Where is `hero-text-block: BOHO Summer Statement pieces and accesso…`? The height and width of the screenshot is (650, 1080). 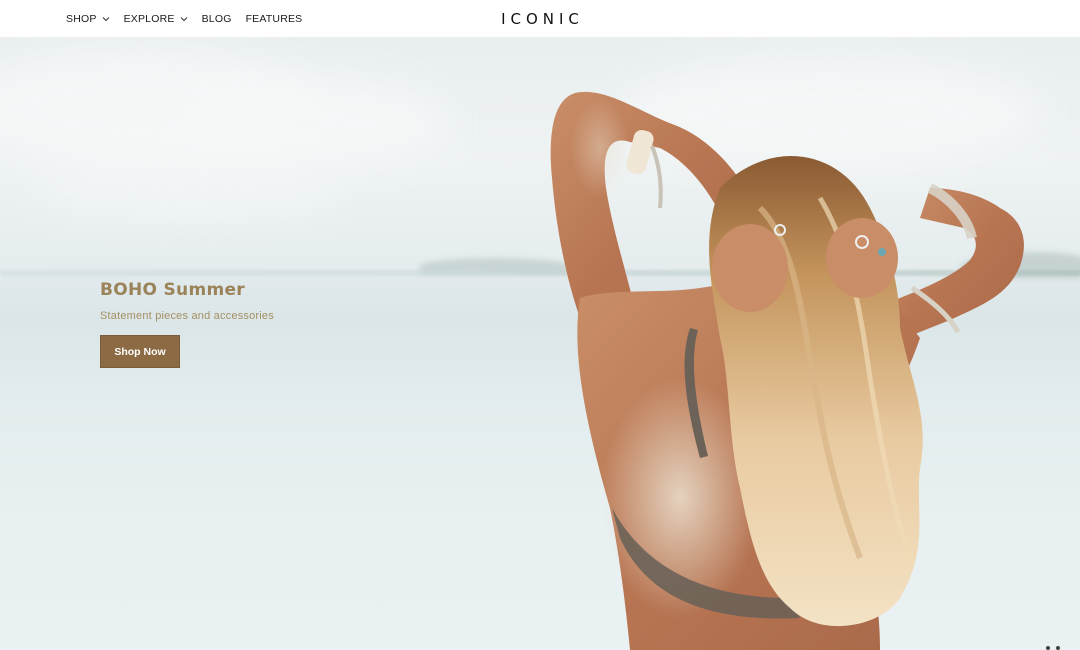
hero-text-block: BOHO Summer Statement pieces and accesso… is located at coordinates (187, 324).